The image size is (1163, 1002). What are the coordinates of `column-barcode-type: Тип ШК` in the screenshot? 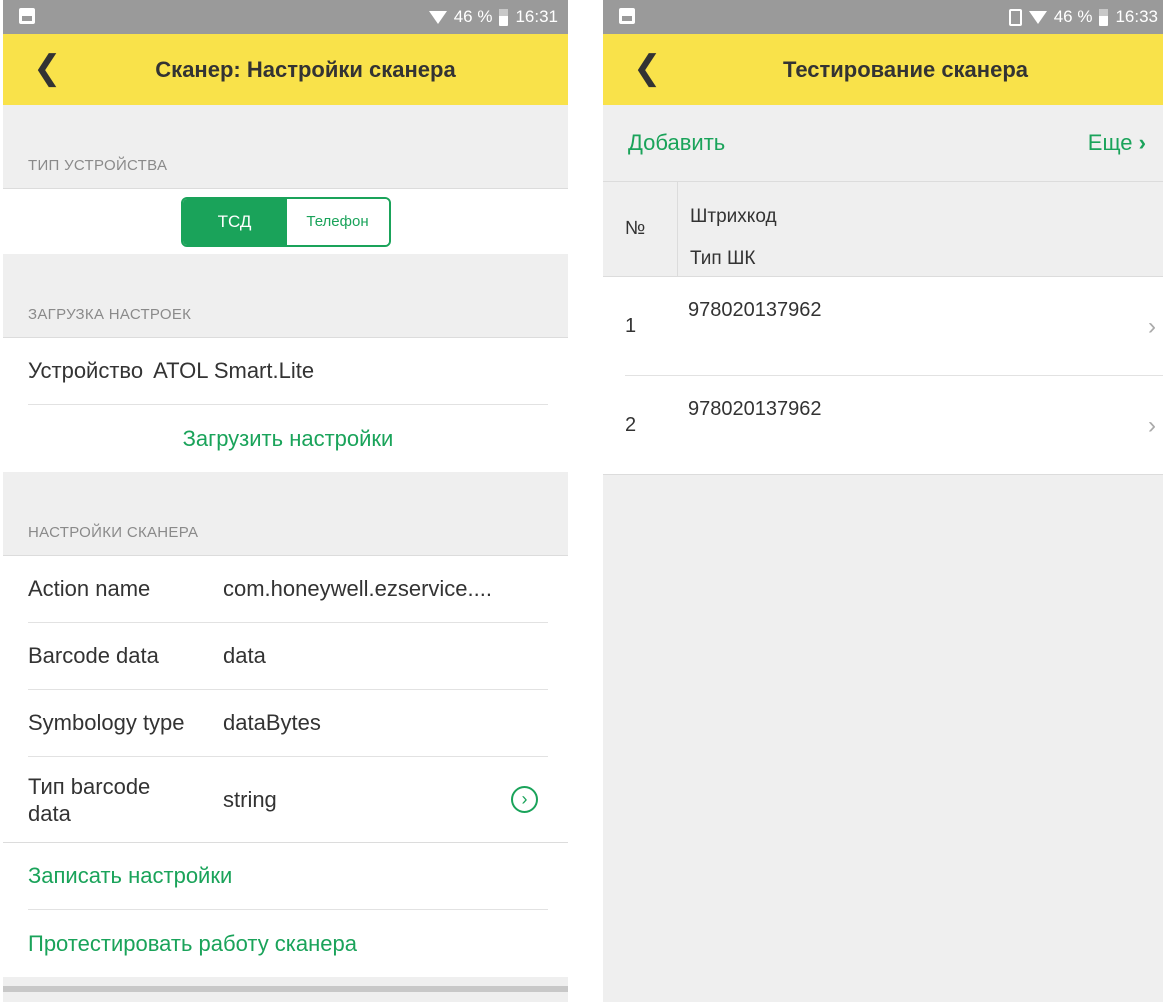 It's located at (723, 258).